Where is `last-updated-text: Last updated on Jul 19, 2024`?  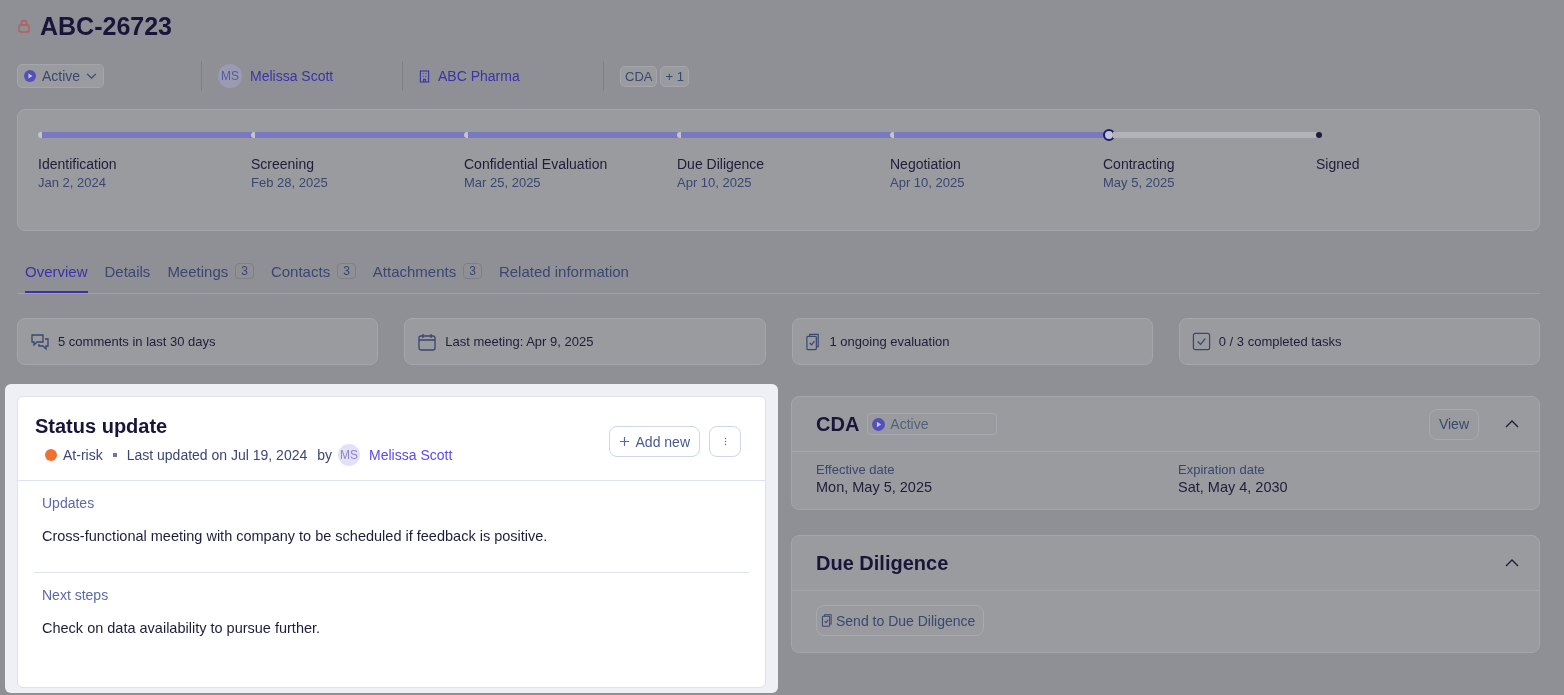 last-updated-text: Last updated on Jul 19, 2024 is located at coordinates (217, 455).